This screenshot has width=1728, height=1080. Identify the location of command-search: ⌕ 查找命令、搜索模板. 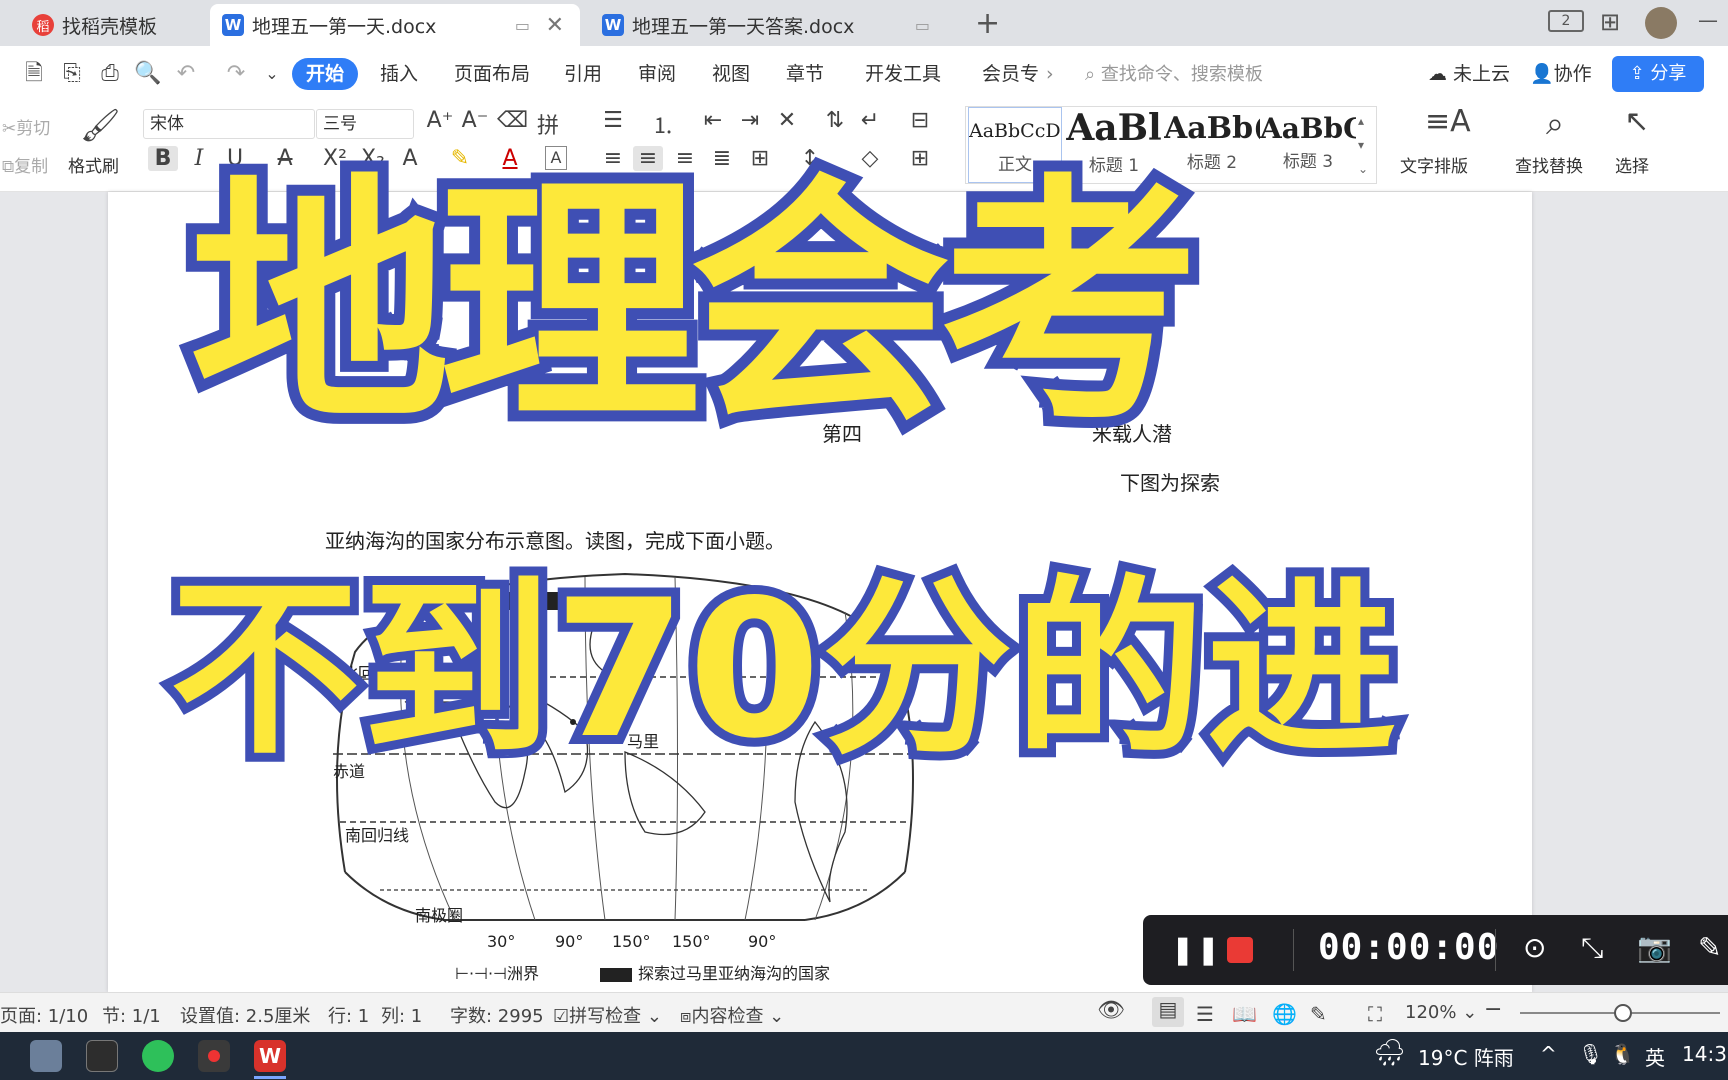
(1174, 75).